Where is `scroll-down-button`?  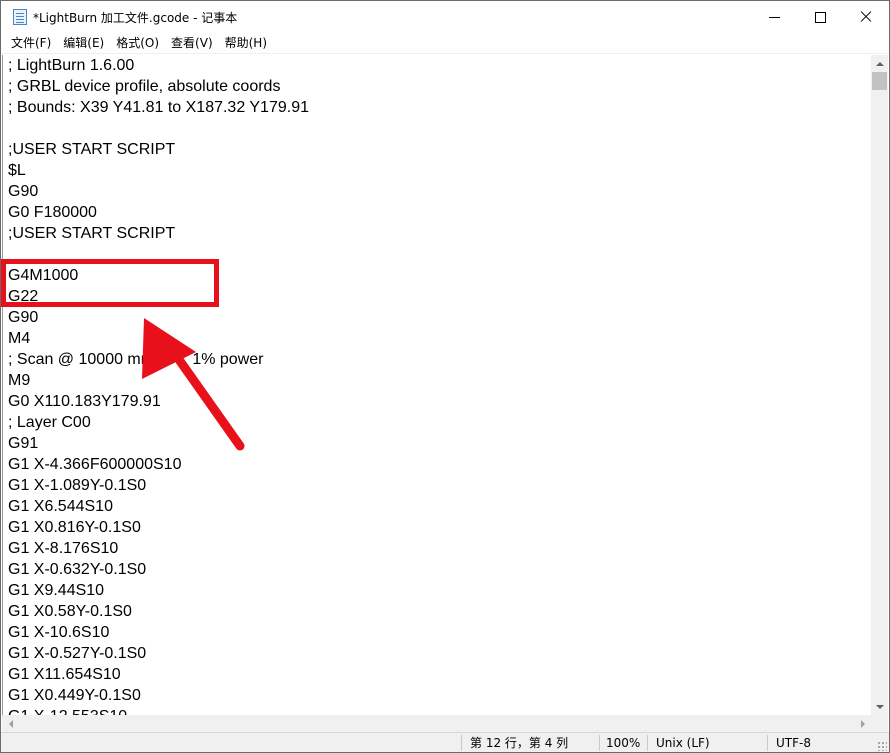
scroll-down-button is located at coordinates (879, 706).